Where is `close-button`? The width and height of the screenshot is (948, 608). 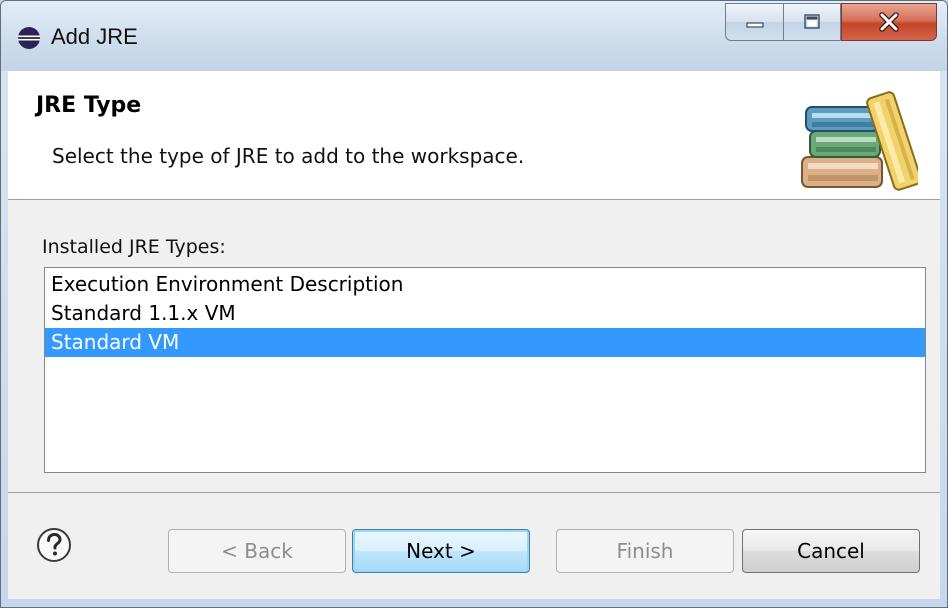
close-button is located at coordinates (889, 22).